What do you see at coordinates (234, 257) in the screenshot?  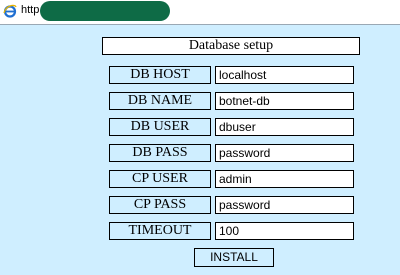 I see `install-button: INSTALL` at bounding box center [234, 257].